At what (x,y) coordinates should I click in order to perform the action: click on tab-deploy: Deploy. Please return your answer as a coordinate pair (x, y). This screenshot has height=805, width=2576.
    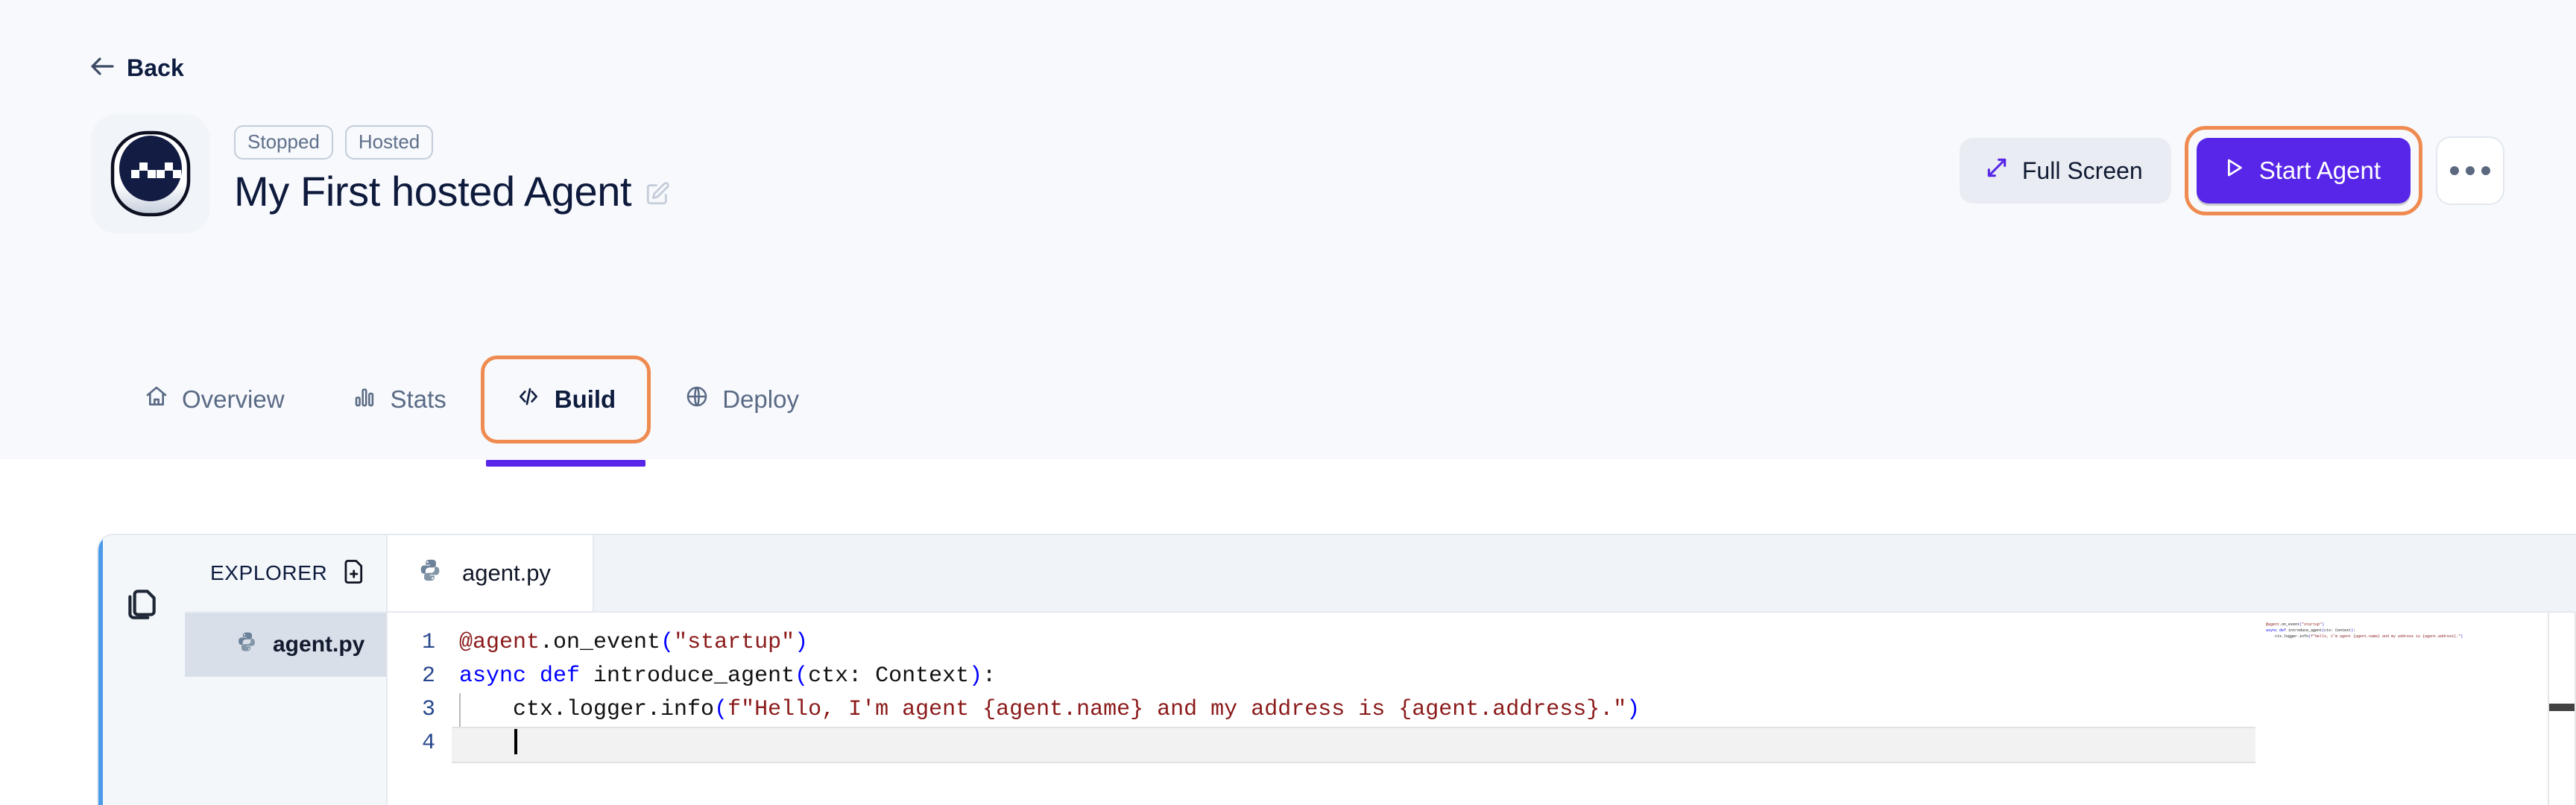
    Looking at the image, I should click on (742, 399).